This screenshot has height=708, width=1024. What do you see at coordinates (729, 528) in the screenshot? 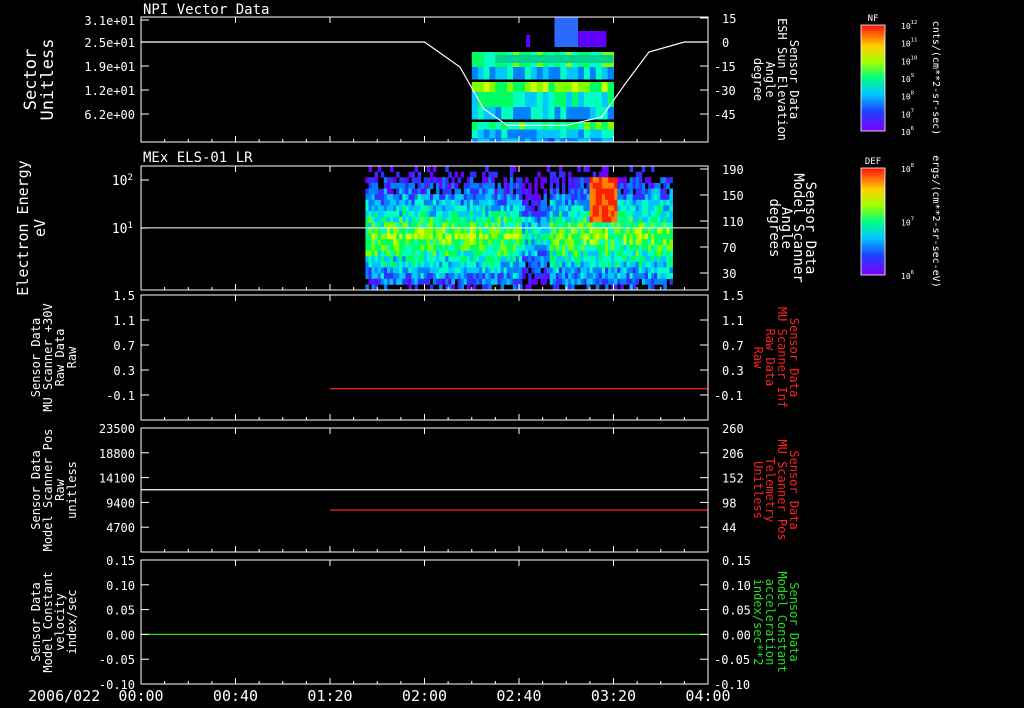
I see `y-right-tick-label: 44` at bounding box center [729, 528].